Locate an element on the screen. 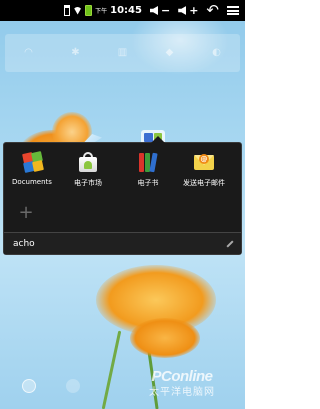 The height and width of the screenshot is (409, 320). volume-down-symbol: − is located at coordinates (165, 10).